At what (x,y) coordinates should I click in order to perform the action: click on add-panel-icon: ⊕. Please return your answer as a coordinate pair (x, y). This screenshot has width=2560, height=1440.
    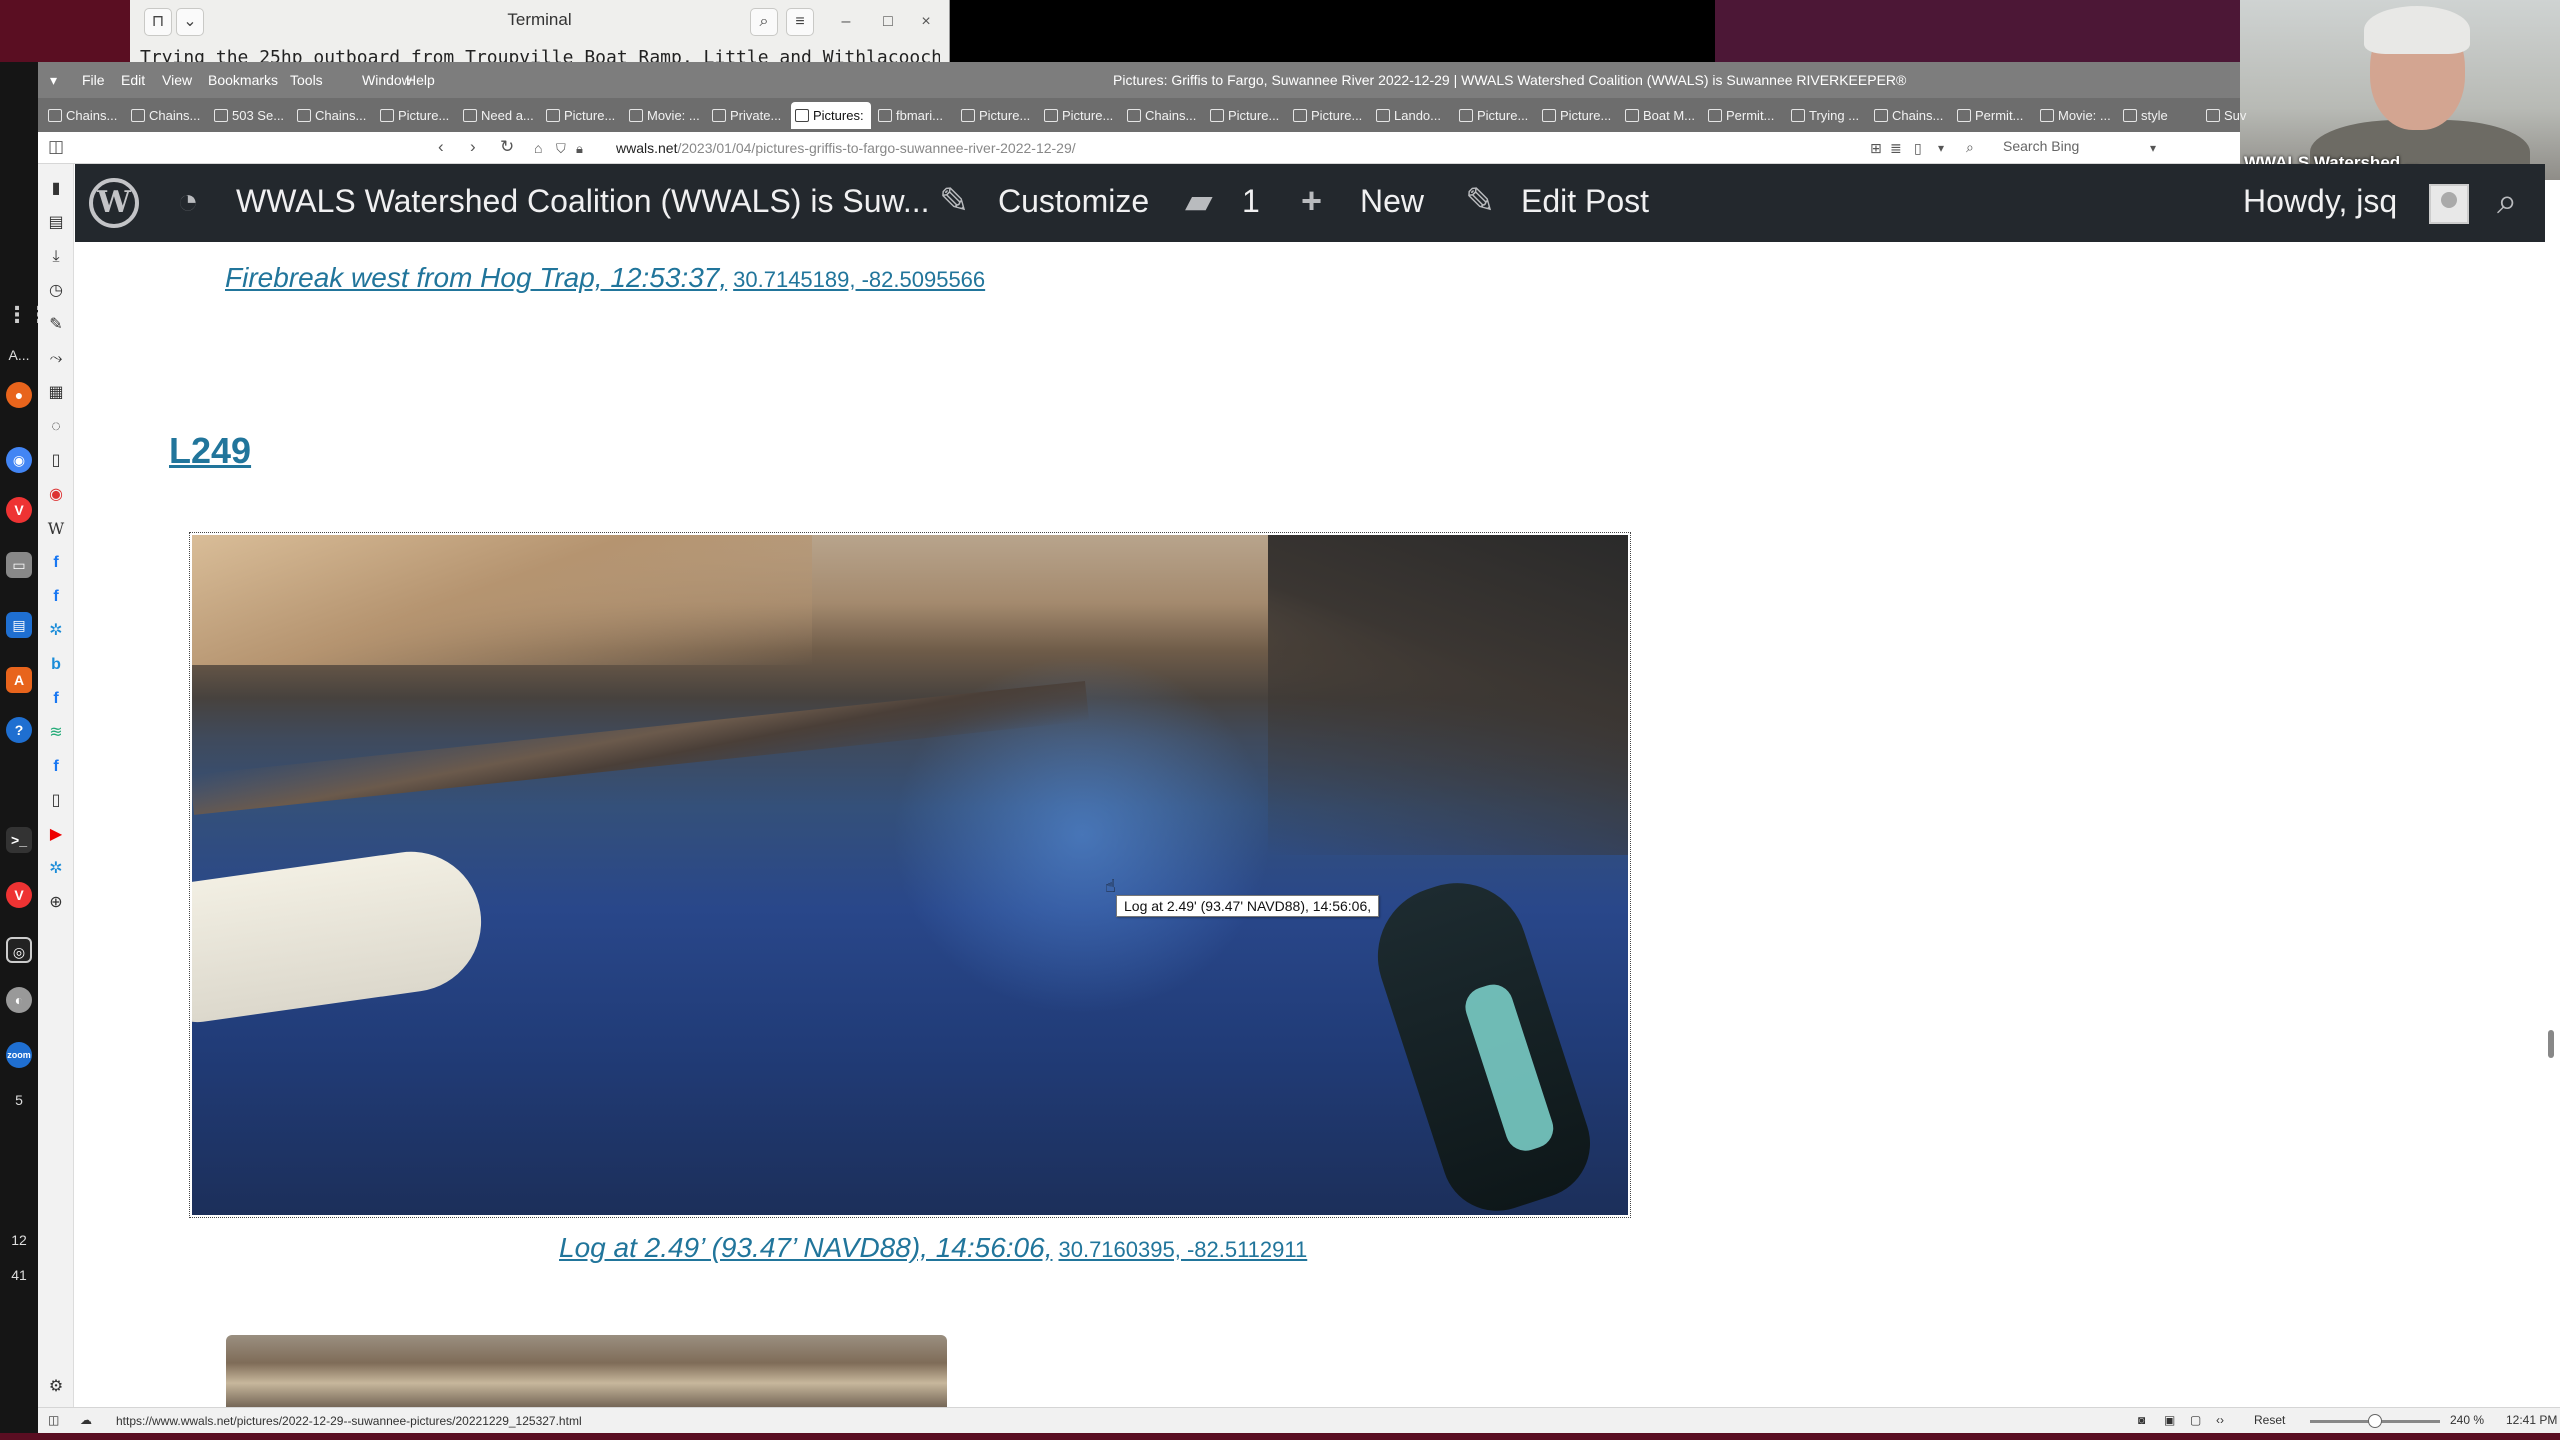
    Looking at the image, I should click on (56, 903).